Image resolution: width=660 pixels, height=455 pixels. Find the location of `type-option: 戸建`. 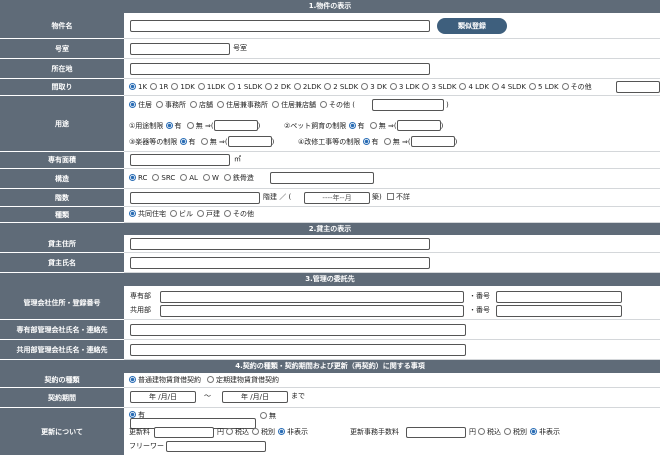

type-option: 戸建 is located at coordinates (208, 214).